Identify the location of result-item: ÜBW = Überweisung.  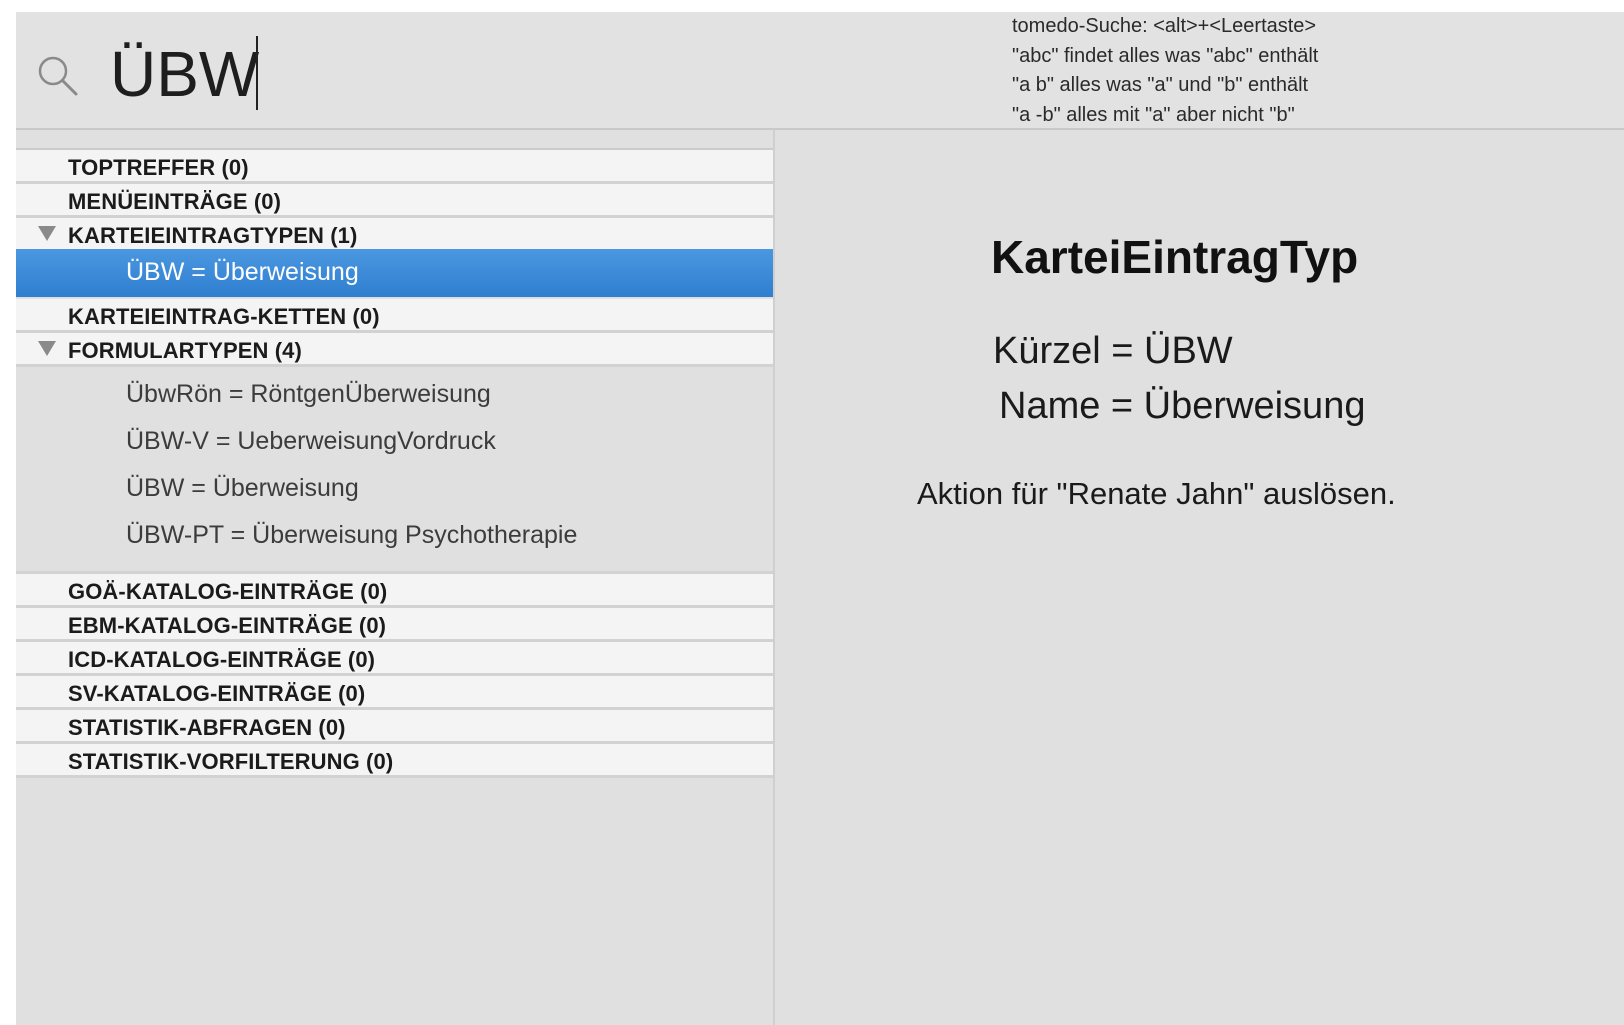
(394, 490).